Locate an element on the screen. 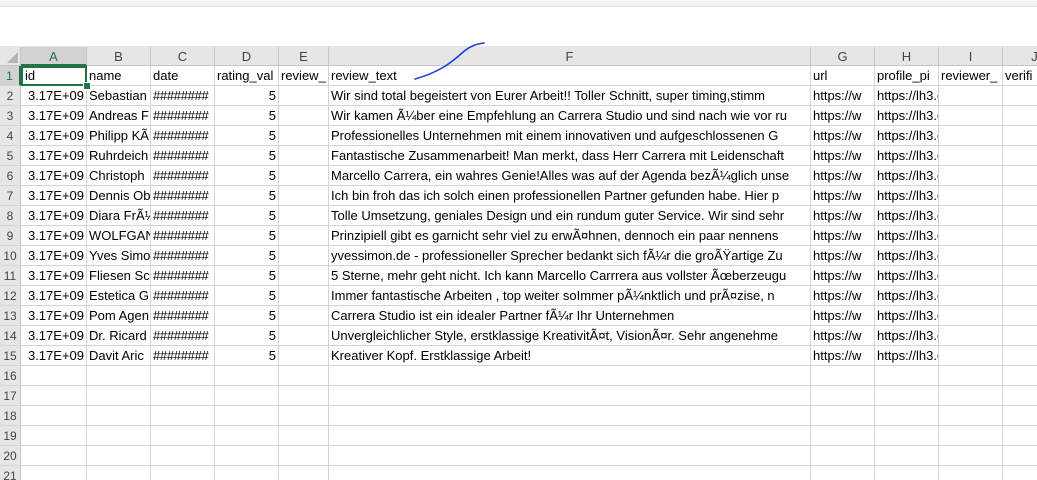  cell-h11: https://lh3.googleus is located at coordinates (907, 276).